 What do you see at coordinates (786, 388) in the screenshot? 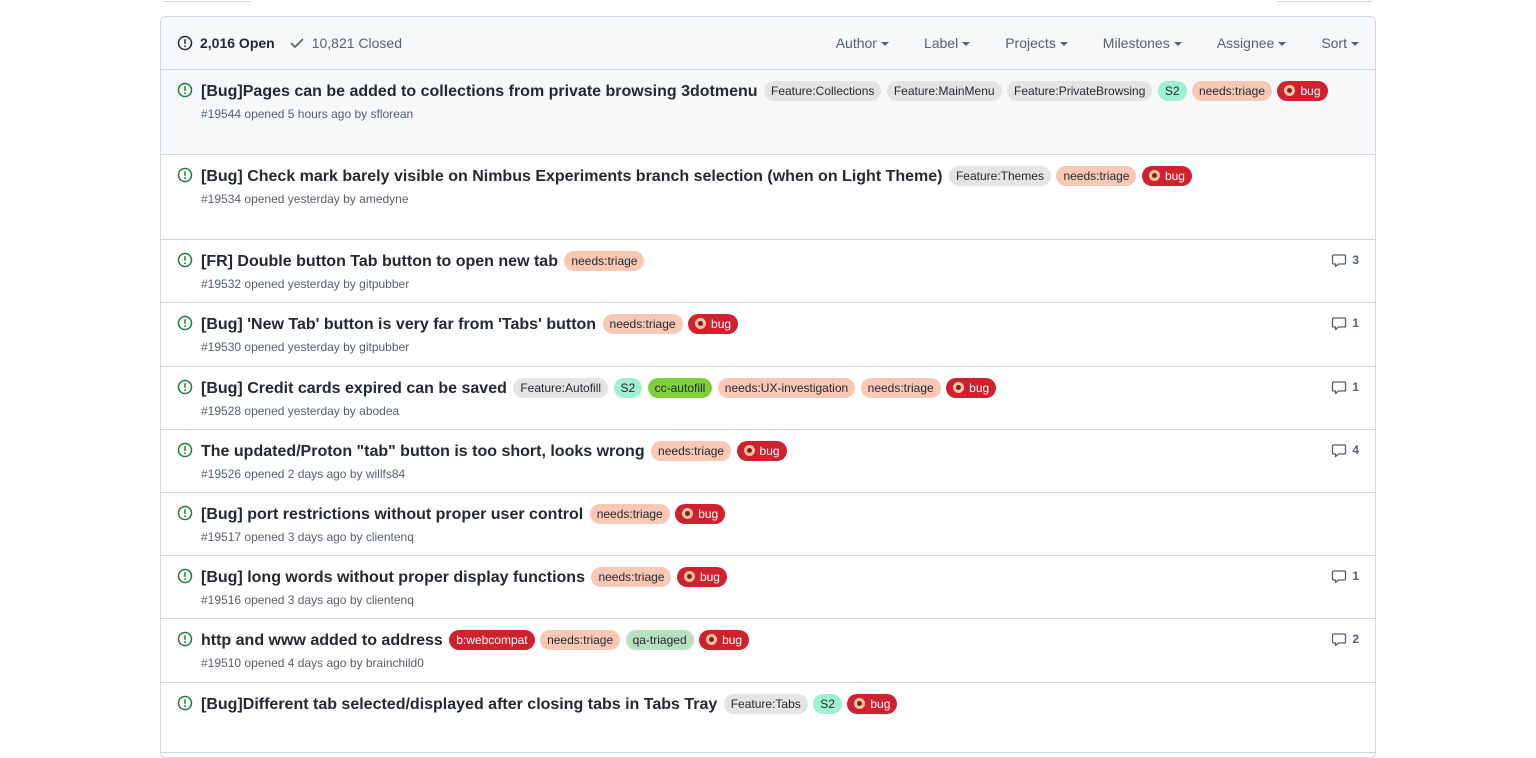
I see `issue-label: needs:UX-investigation` at bounding box center [786, 388].